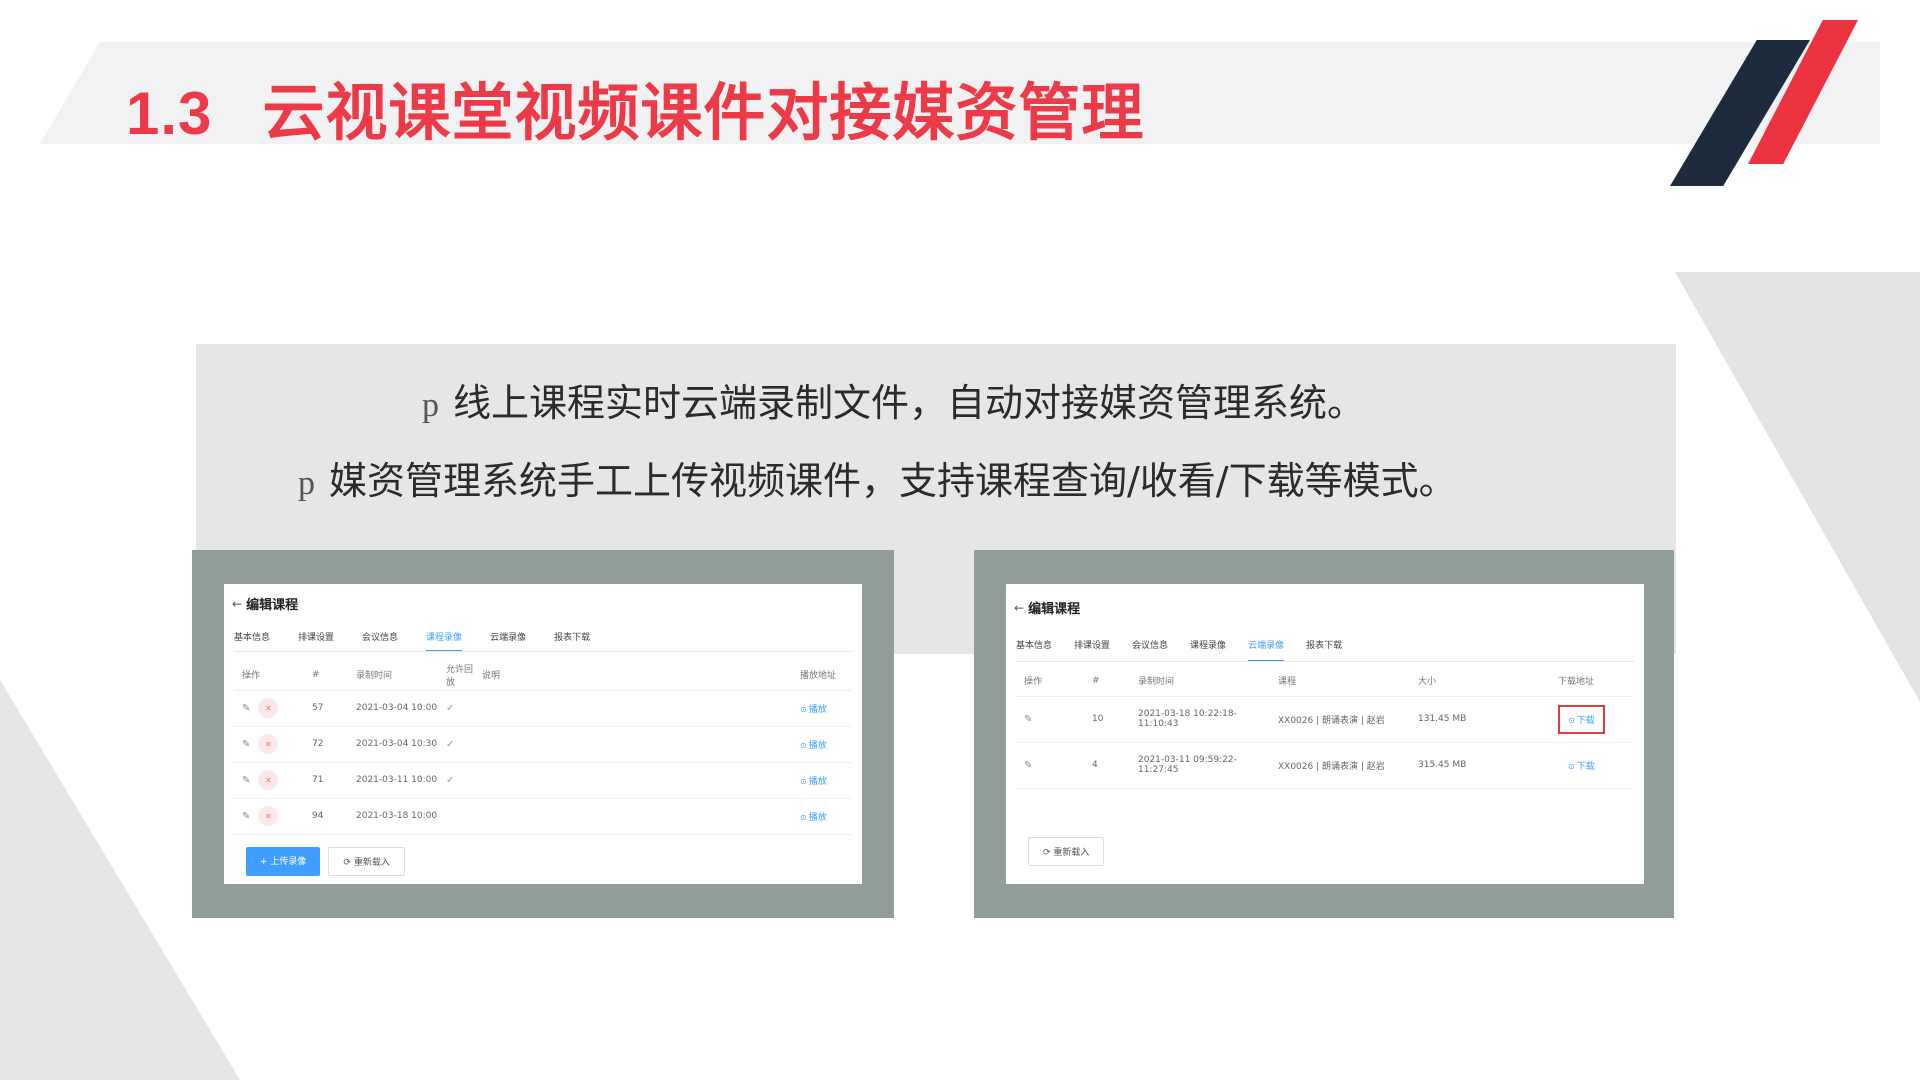  What do you see at coordinates (393, 780) in the screenshot?
I see `row-time: 2021-03-11 10:00` at bounding box center [393, 780].